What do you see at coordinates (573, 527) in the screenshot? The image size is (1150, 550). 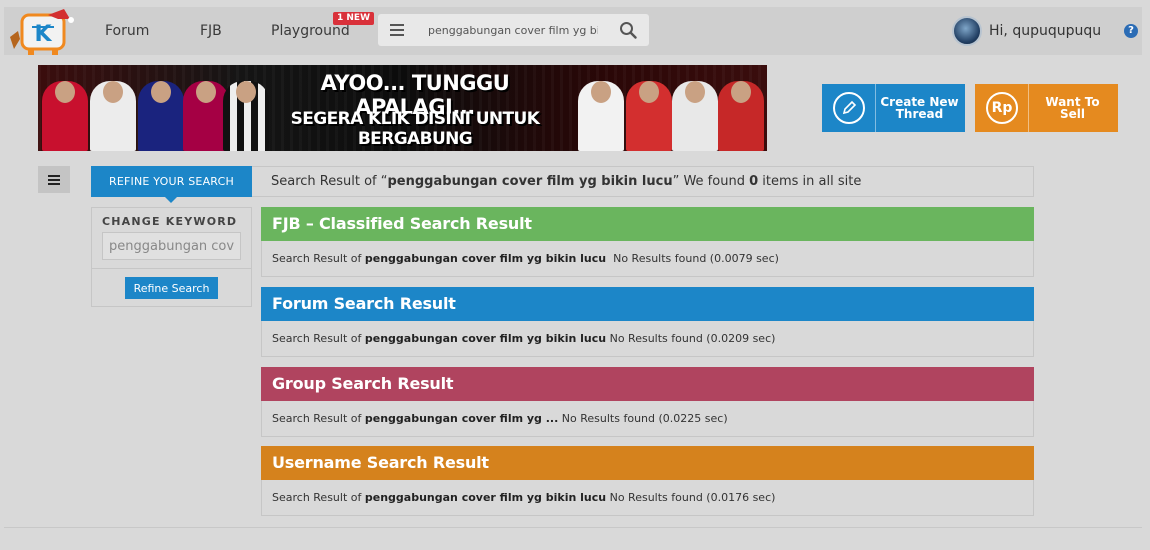 I see `page-bottom-divider` at bounding box center [573, 527].